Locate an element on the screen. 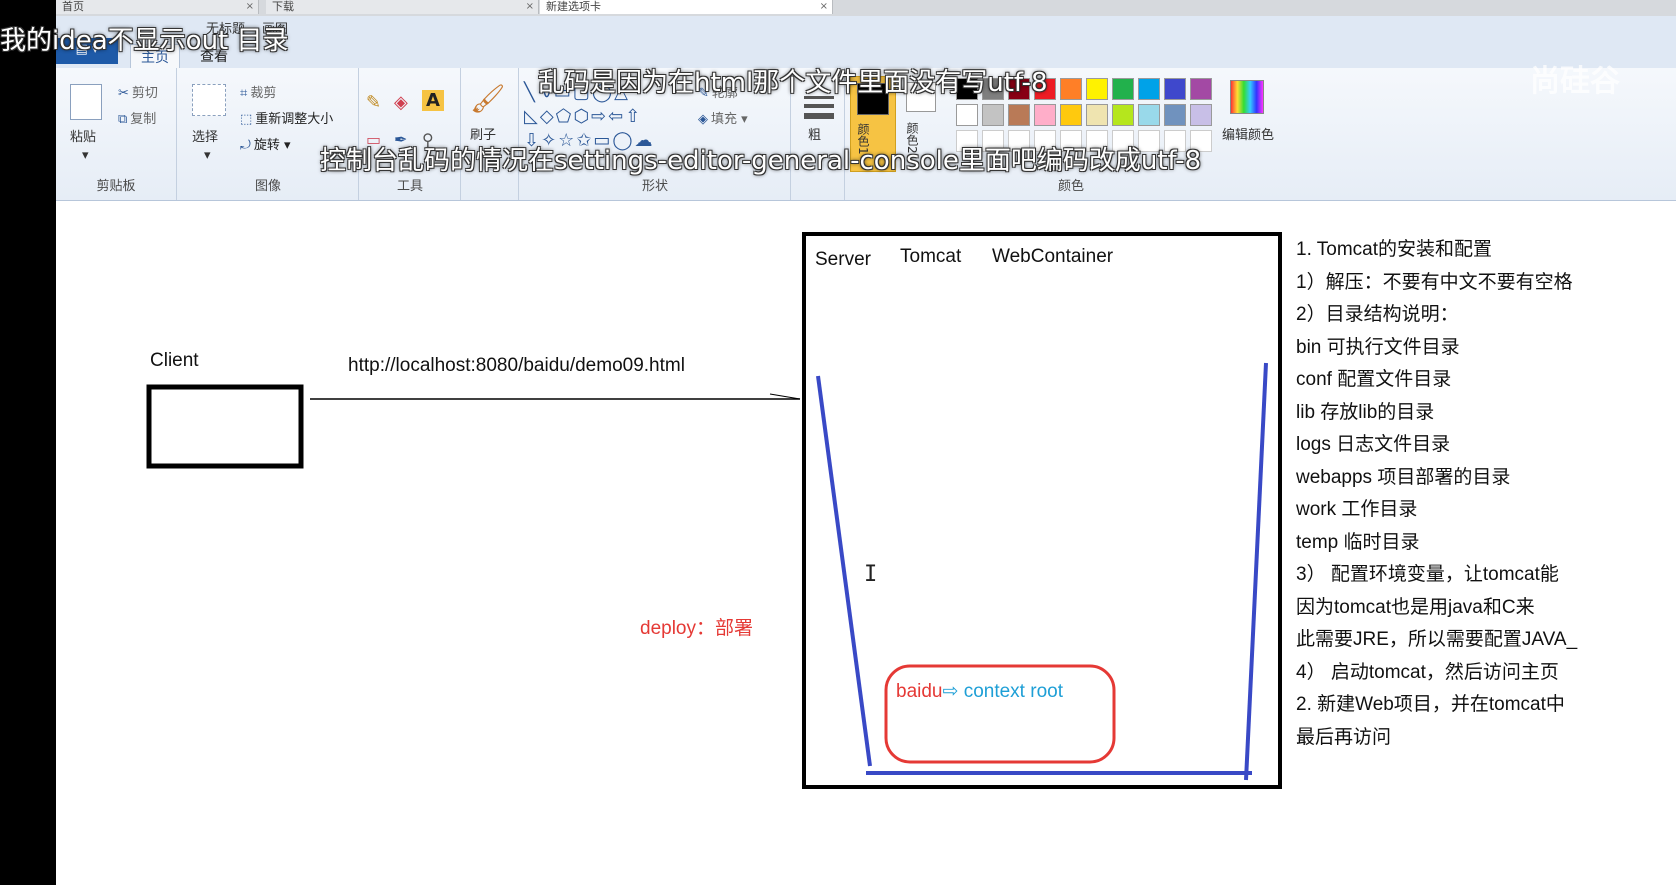 This screenshot has width=1676, height=885. note-line: 3） 配置环境变量，让tomcat能 is located at coordinates (1427, 574).